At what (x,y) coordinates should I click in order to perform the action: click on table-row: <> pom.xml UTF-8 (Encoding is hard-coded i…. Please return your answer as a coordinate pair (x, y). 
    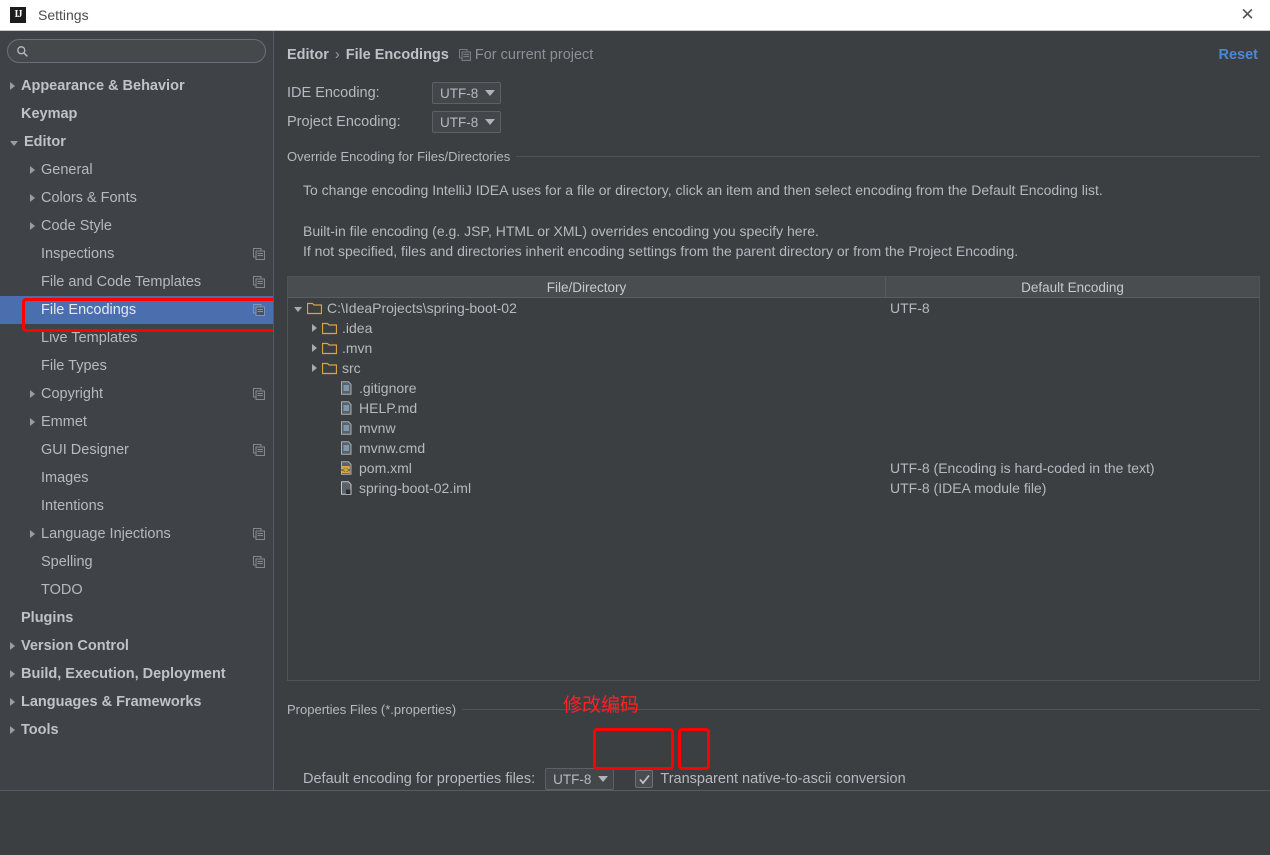
    Looking at the image, I should click on (773, 468).